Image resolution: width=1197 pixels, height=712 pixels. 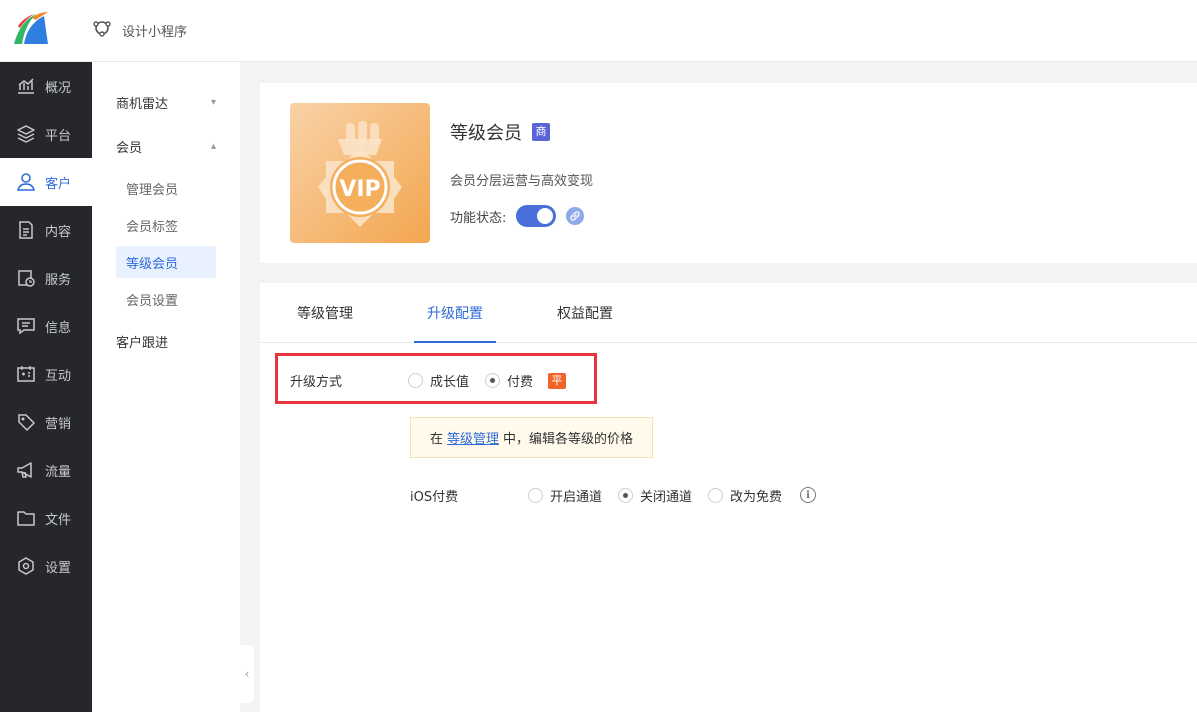 What do you see at coordinates (58, 184) in the screenshot?
I see `sidebar-item-label: 客户` at bounding box center [58, 184].